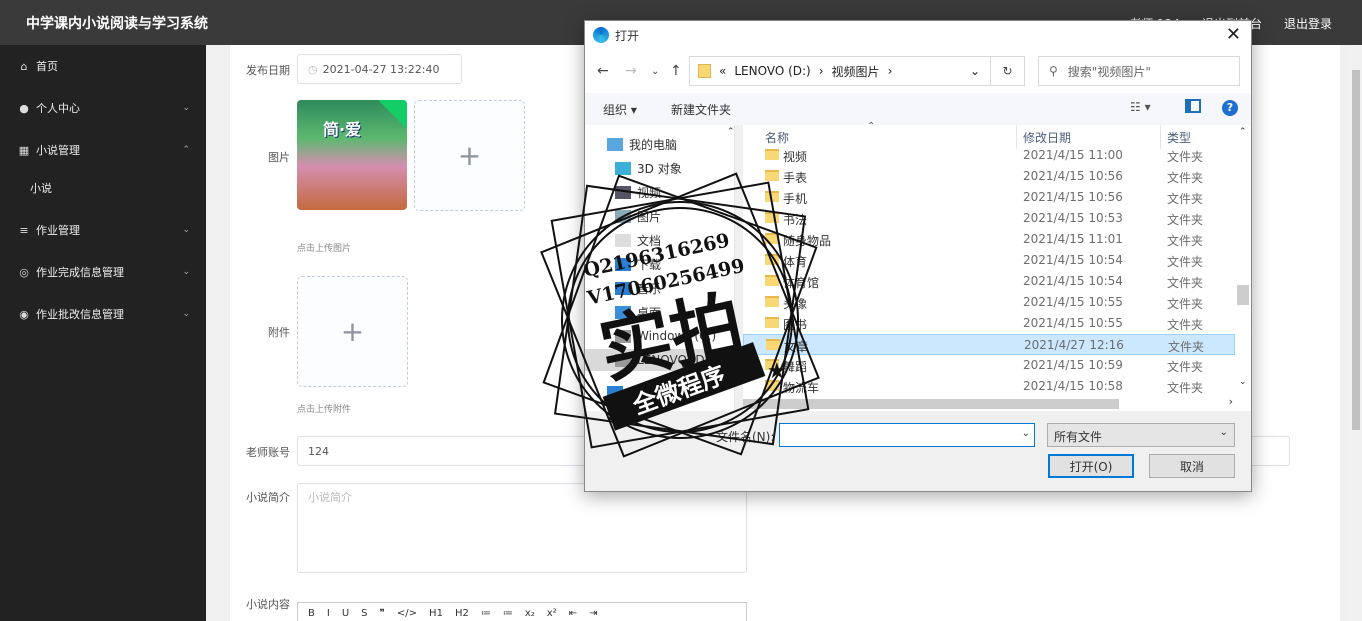  Describe the element at coordinates (871, 126) in the screenshot. I see `sort-ascending-icon: ⌃` at that location.